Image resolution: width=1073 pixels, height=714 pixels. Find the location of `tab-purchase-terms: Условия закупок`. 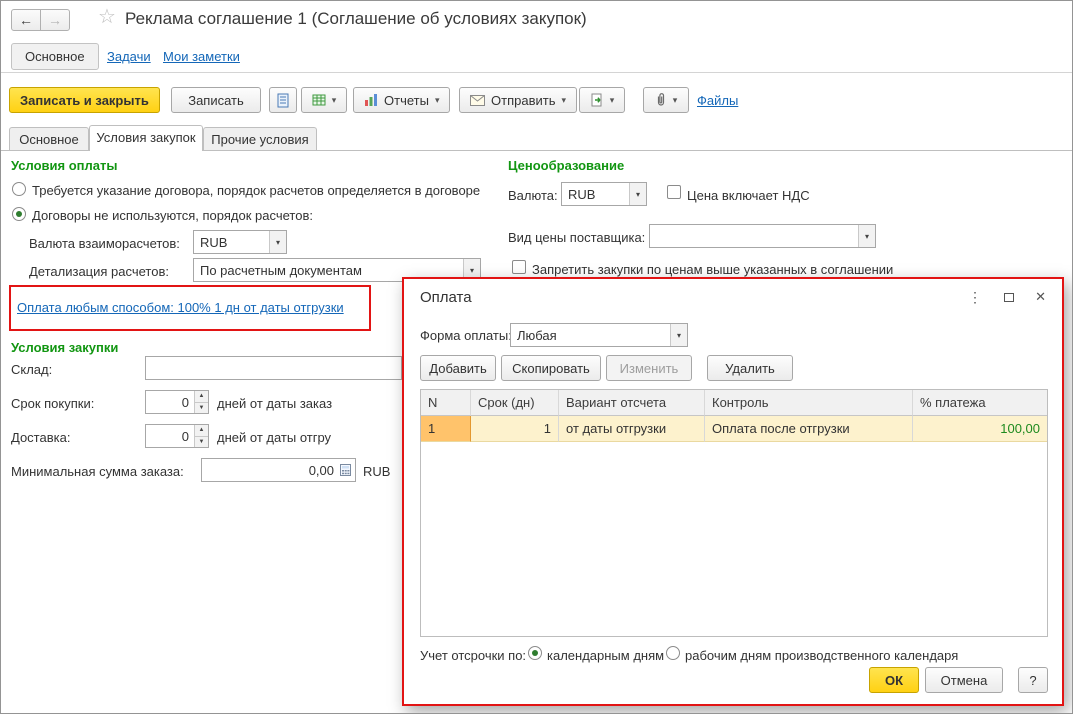

tab-purchase-terms: Условия закупок is located at coordinates (146, 138).